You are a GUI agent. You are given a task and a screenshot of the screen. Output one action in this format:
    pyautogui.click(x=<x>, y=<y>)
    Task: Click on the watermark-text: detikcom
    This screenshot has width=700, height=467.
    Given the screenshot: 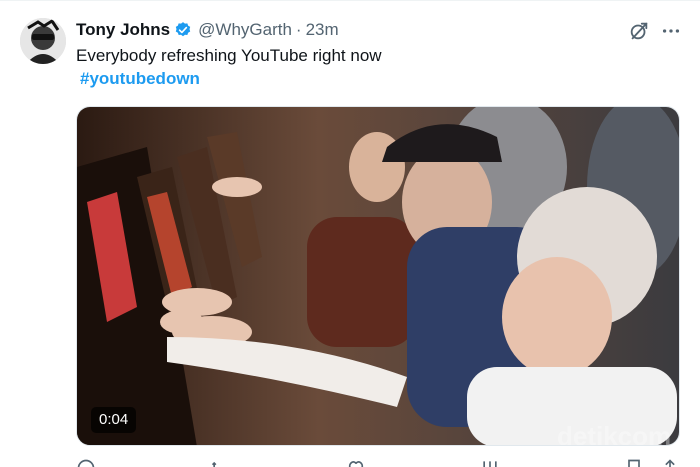 What is the action you would take?
    pyautogui.click(x=614, y=433)
    